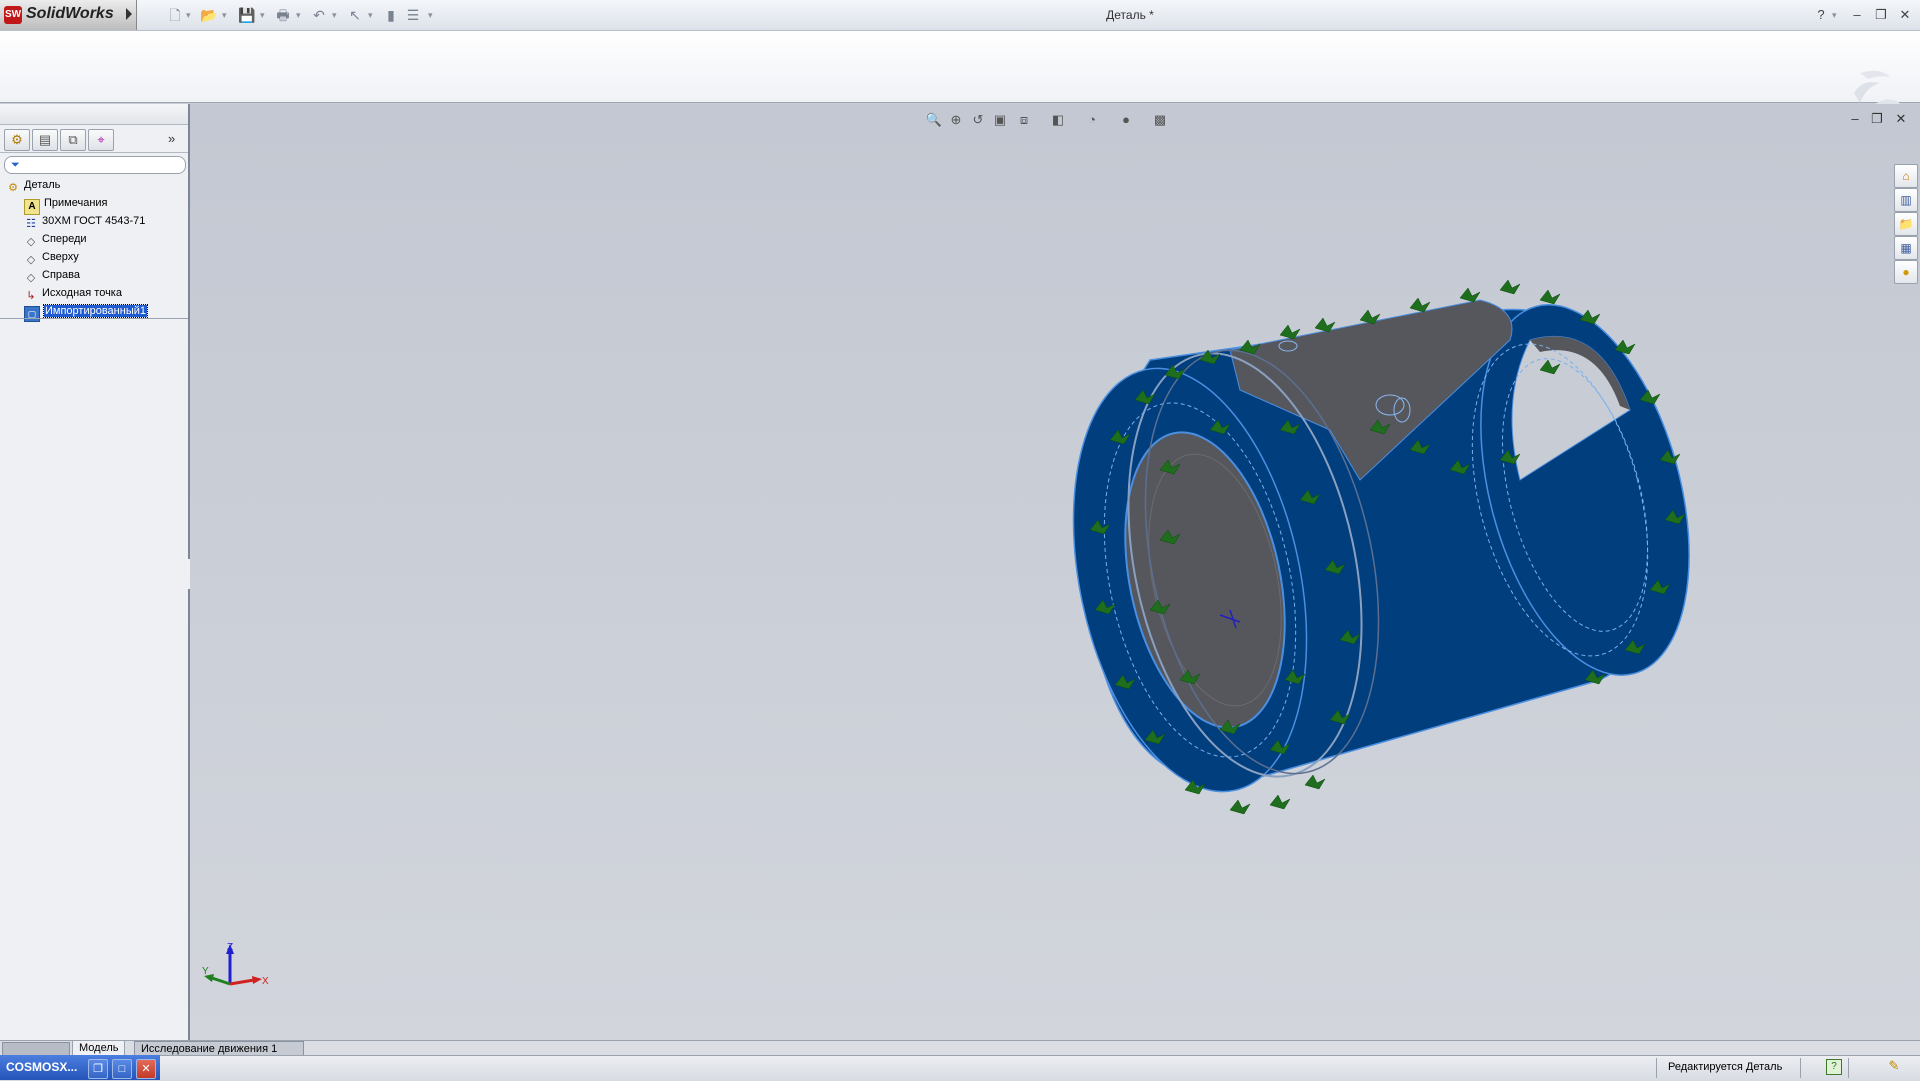 The image size is (1920, 1081). Describe the element at coordinates (1058, 120) in the screenshot. I see `display-style-icon: ◧` at that location.